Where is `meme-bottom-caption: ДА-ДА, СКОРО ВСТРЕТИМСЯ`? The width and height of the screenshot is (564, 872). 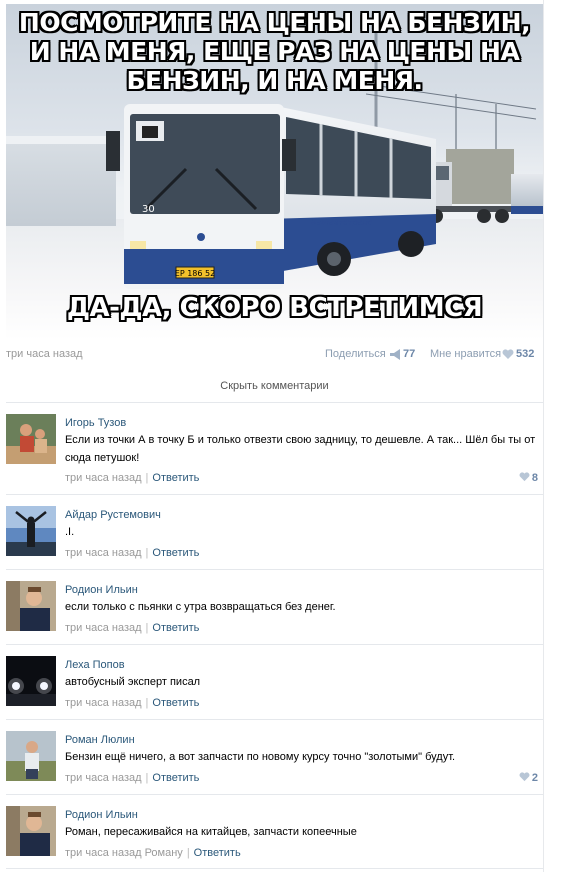 meme-bottom-caption: ДА-ДА, СКОРО ВСТРЕТИМСЯ is located at coordinates (274, 308).